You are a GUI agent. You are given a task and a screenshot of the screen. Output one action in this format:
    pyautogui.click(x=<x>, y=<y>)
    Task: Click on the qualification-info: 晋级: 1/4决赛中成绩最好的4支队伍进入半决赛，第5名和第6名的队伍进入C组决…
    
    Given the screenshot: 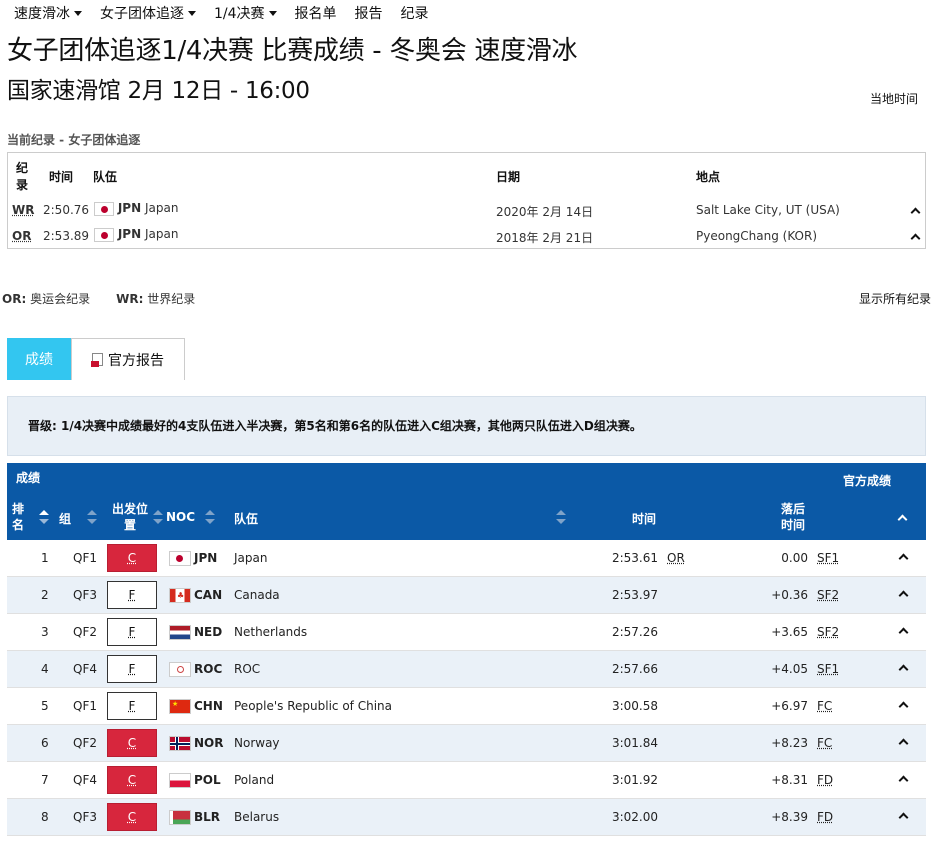 What is the action you would take?
    pyautogui.click(x=466, y=426)
    